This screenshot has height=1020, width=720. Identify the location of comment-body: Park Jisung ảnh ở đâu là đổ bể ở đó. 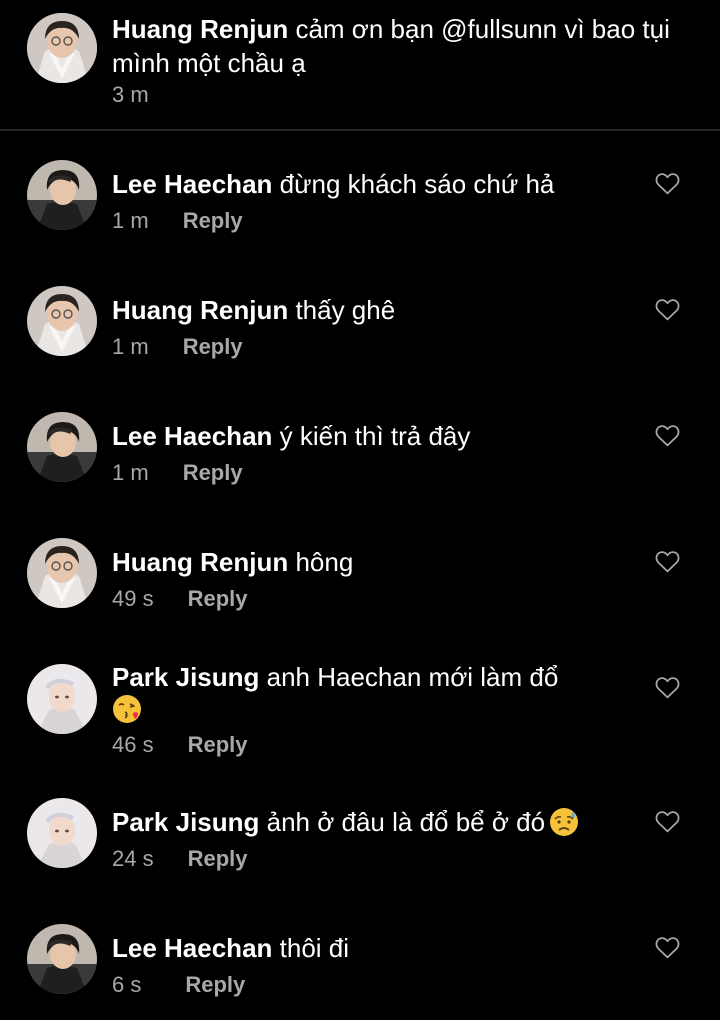
(372, 822).